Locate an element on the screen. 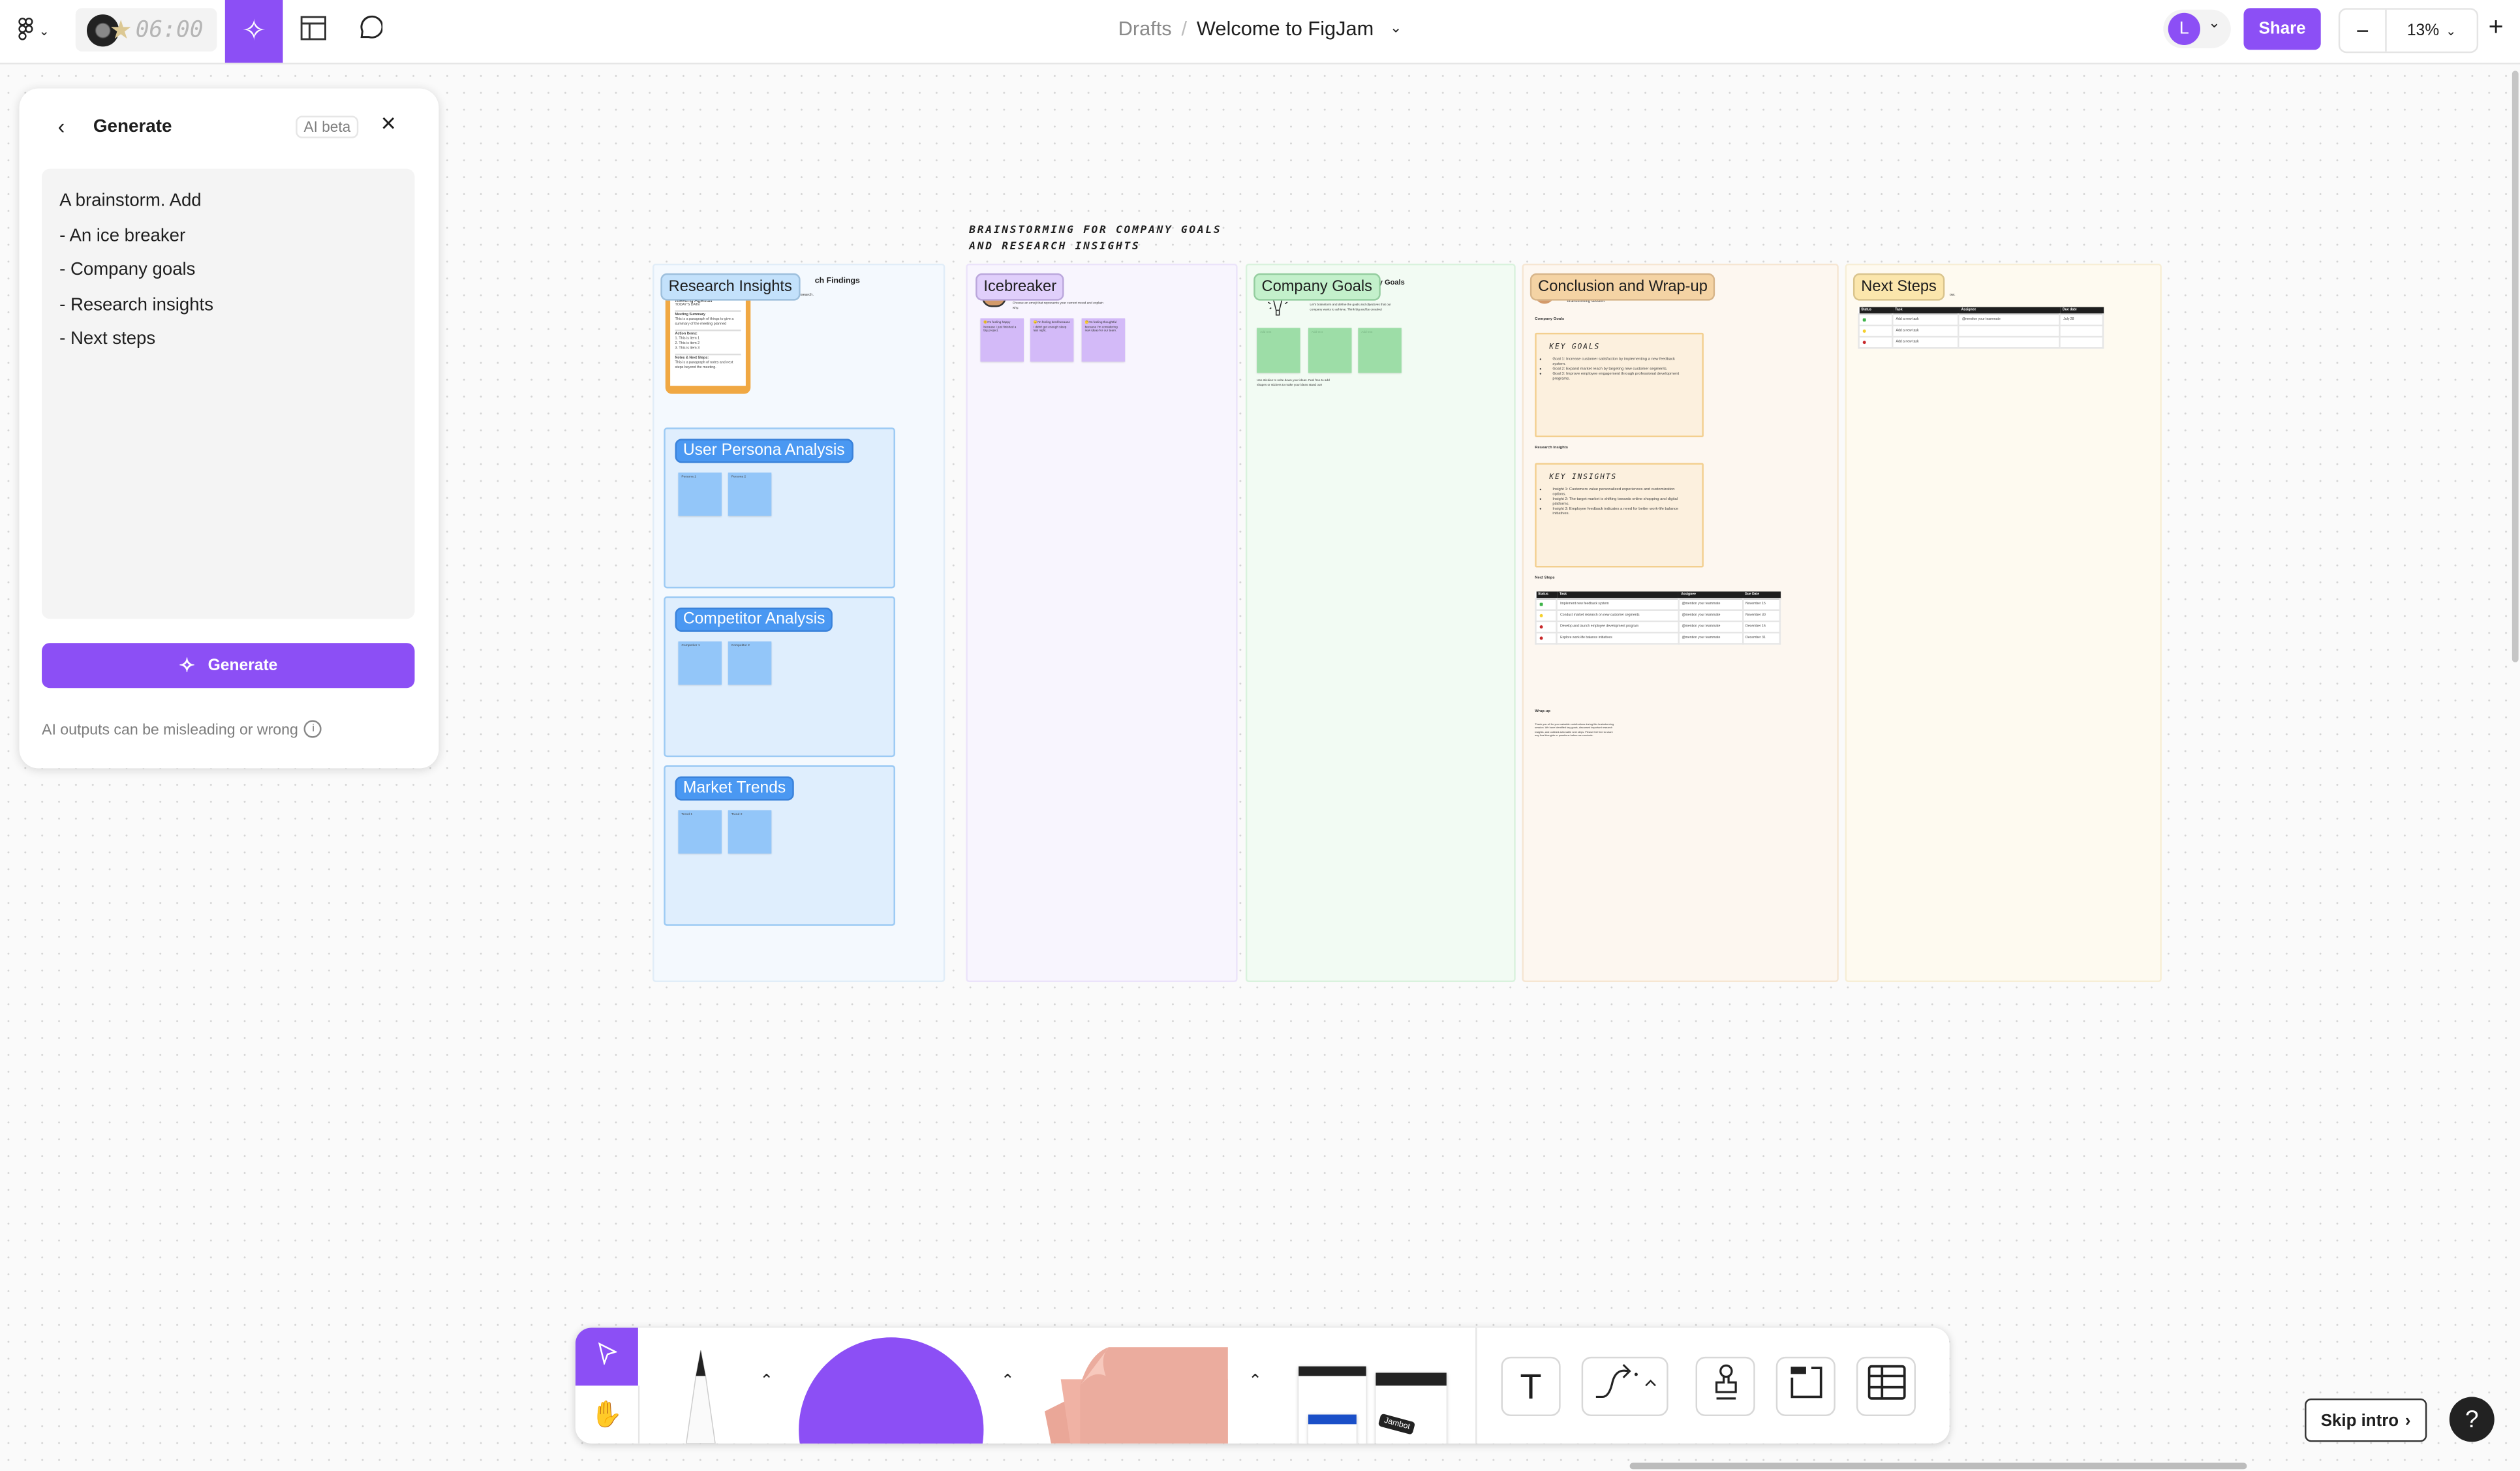 This screenshot has width=2520, height=1471. comments-button is located at coordinates (369, 32).